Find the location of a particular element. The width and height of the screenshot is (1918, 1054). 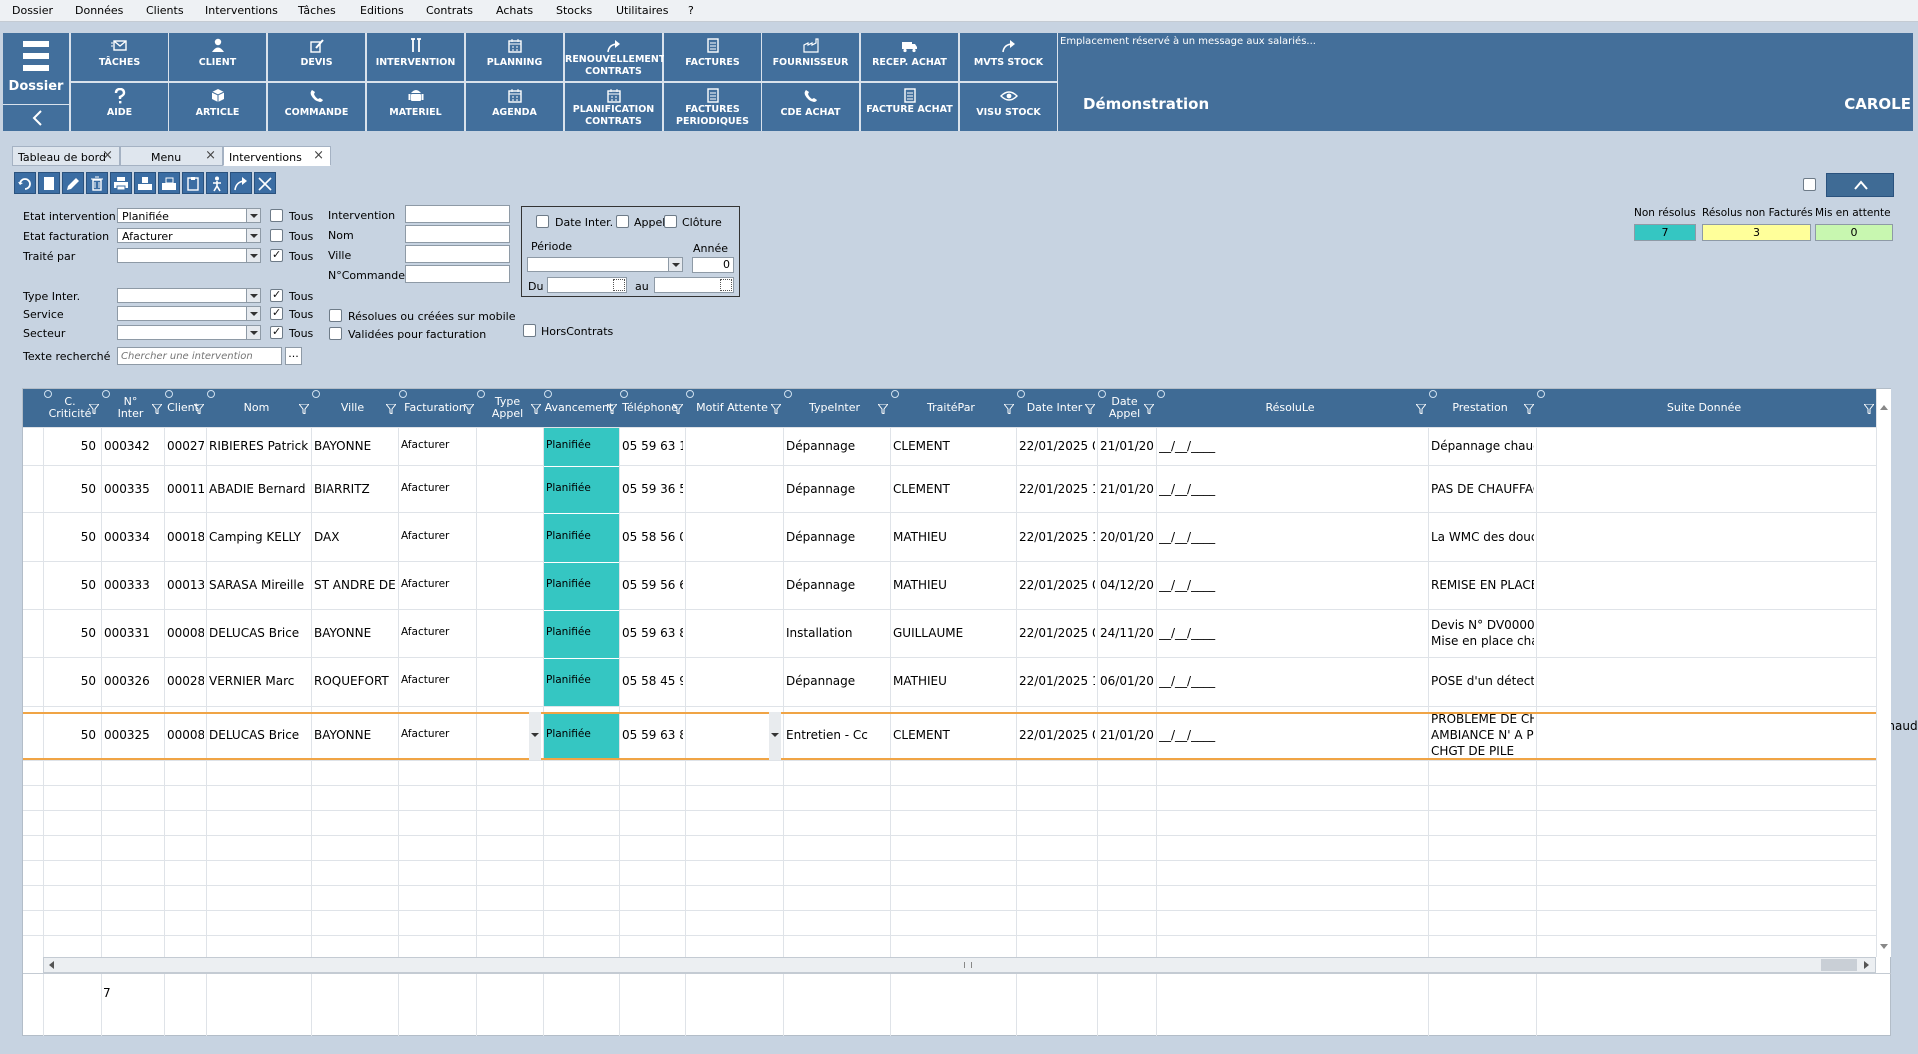

menu-item-achats: Achats is located at coordinates (514, 10).